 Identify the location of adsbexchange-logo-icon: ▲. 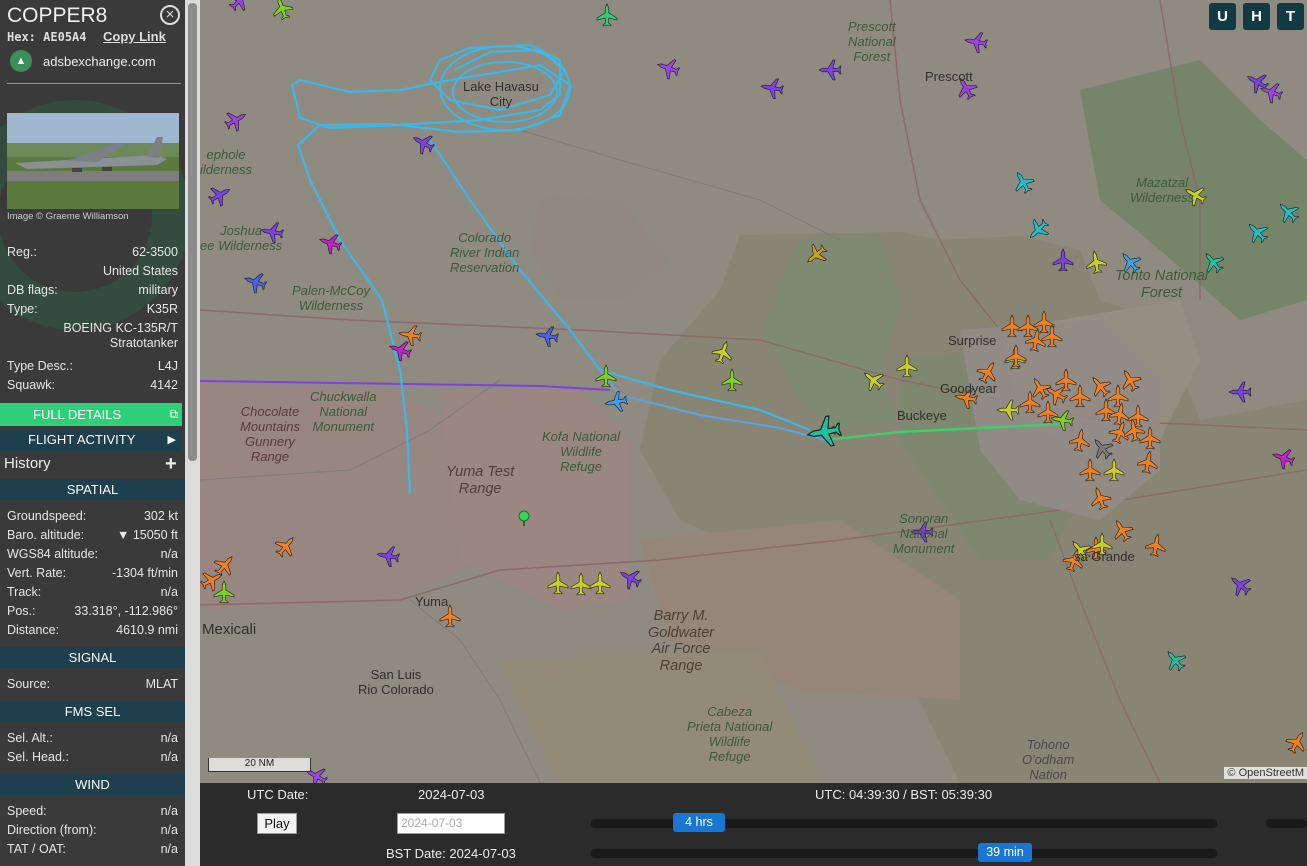
(21, 61).